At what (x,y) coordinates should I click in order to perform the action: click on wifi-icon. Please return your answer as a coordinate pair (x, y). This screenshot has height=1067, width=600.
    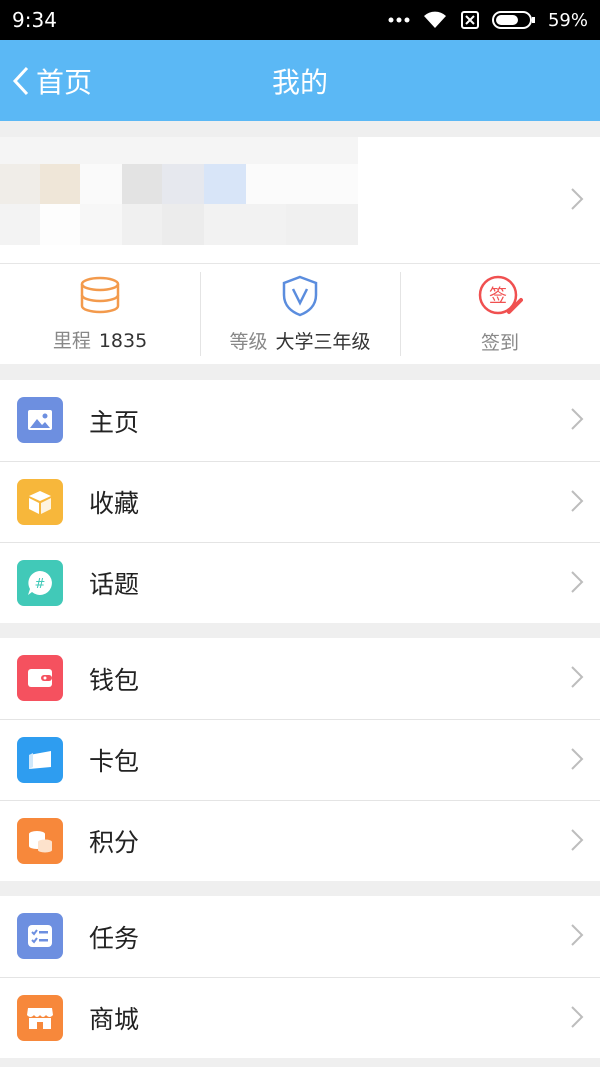
    Looking at the image, I should click on (434, 19).